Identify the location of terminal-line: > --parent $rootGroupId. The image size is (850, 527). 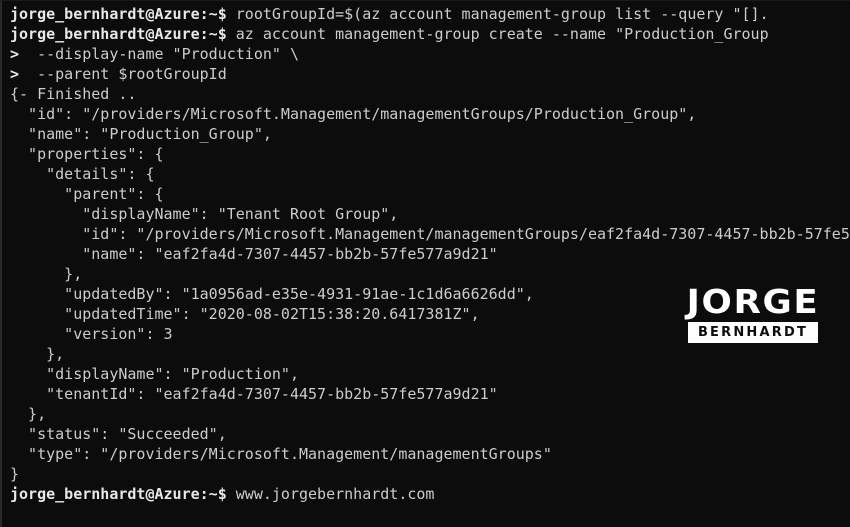
(430, 74).